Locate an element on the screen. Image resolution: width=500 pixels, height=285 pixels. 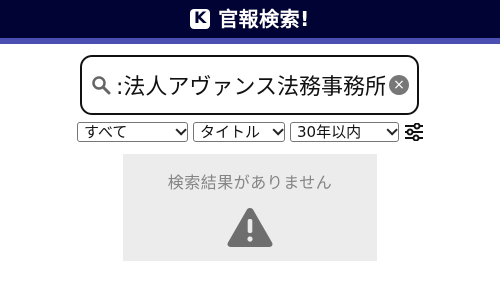
category-select-value: すべて is located at coordinates (106, 131).